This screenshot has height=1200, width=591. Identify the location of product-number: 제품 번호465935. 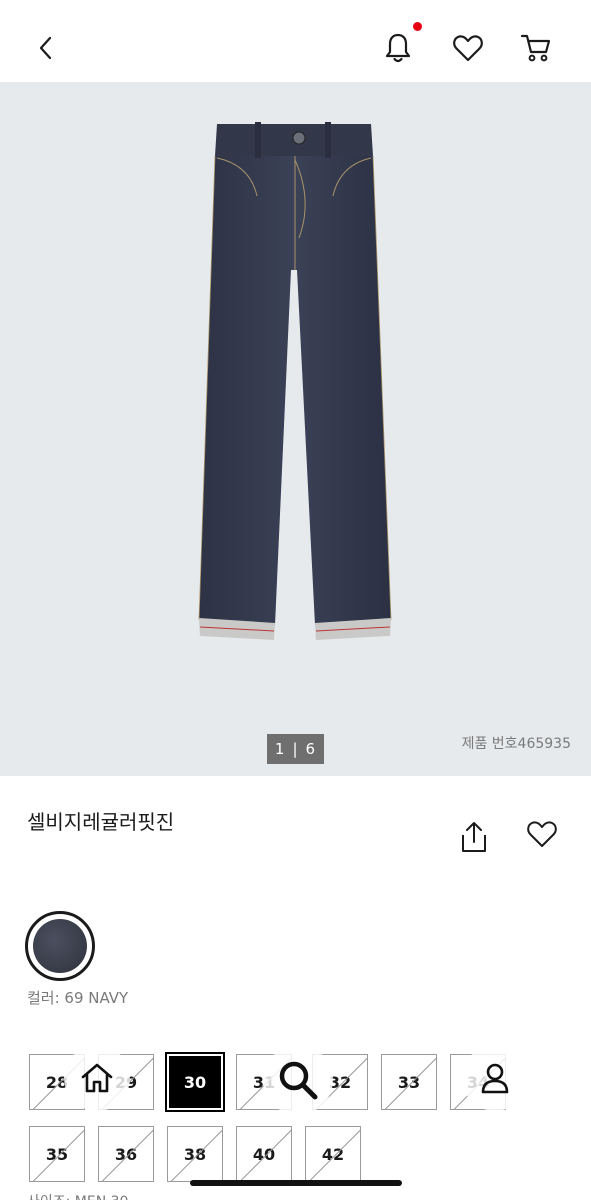
(516, 744).